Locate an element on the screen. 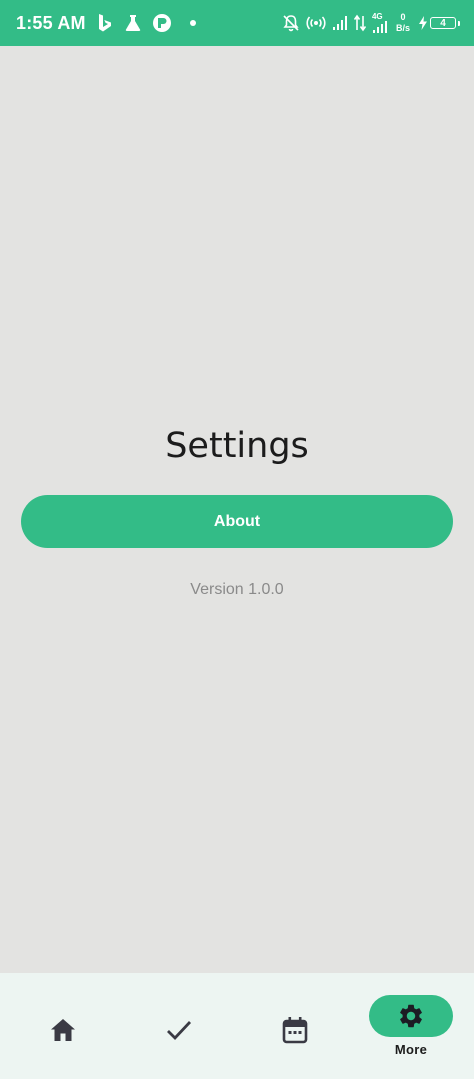 The width and height of the screenshot is (474, 1079). status-left-icons is located at coordinates (146, 23).